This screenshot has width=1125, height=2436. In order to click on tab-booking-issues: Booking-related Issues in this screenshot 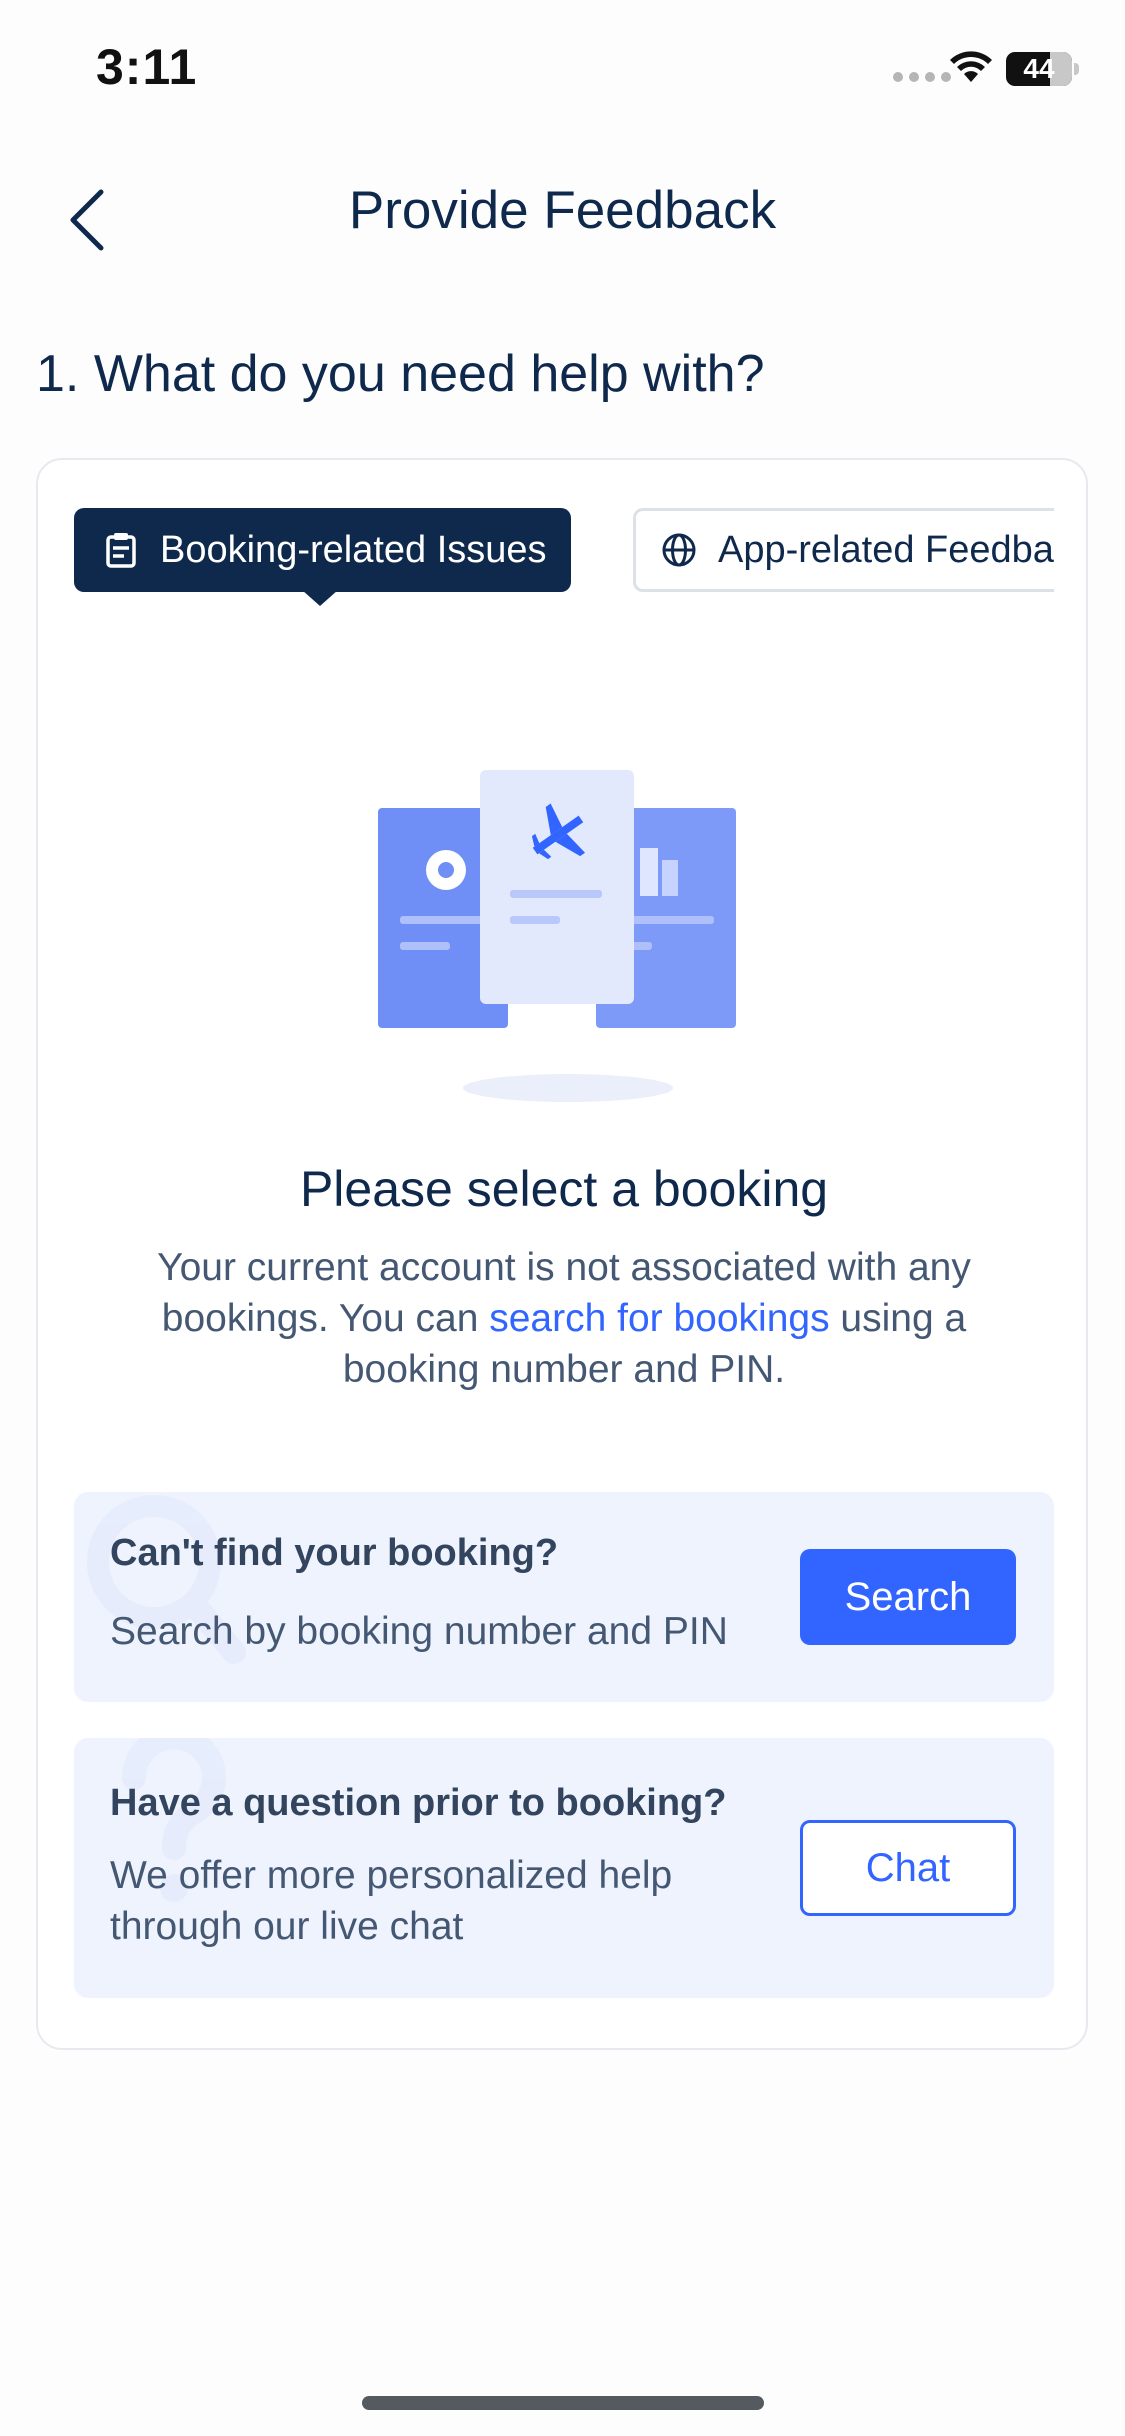, I will do `click(322, 550)`.